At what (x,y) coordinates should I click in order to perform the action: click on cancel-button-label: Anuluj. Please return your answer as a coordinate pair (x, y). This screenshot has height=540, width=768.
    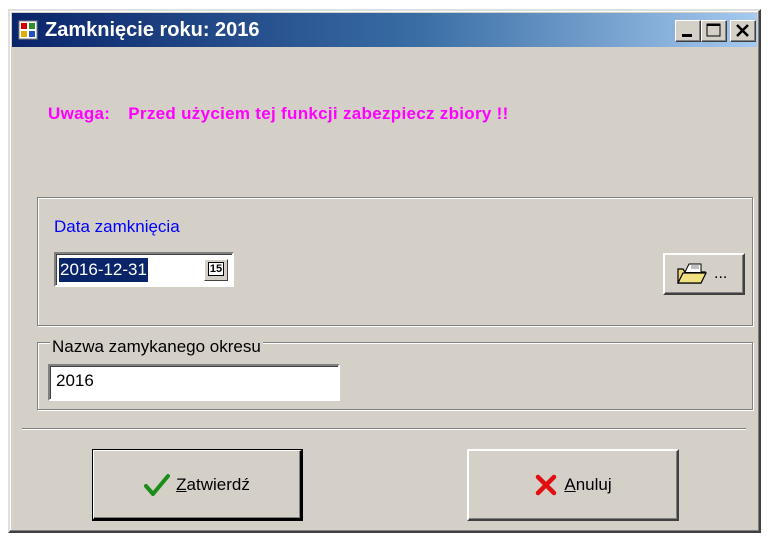
    Looking at the image, I should click on (587, 485).